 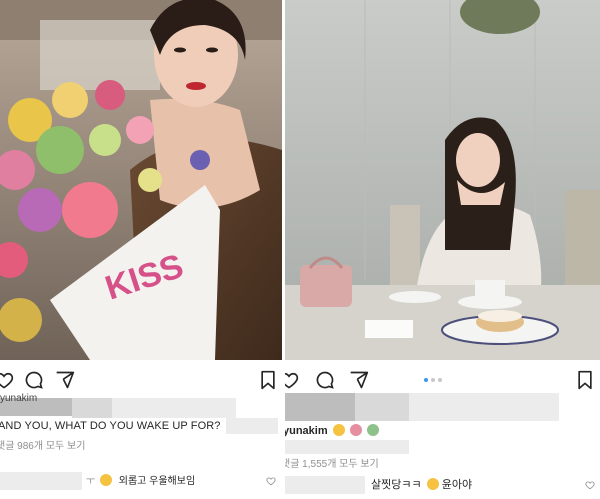 I want to click on blurred-likes, so click(x=320, y=407).